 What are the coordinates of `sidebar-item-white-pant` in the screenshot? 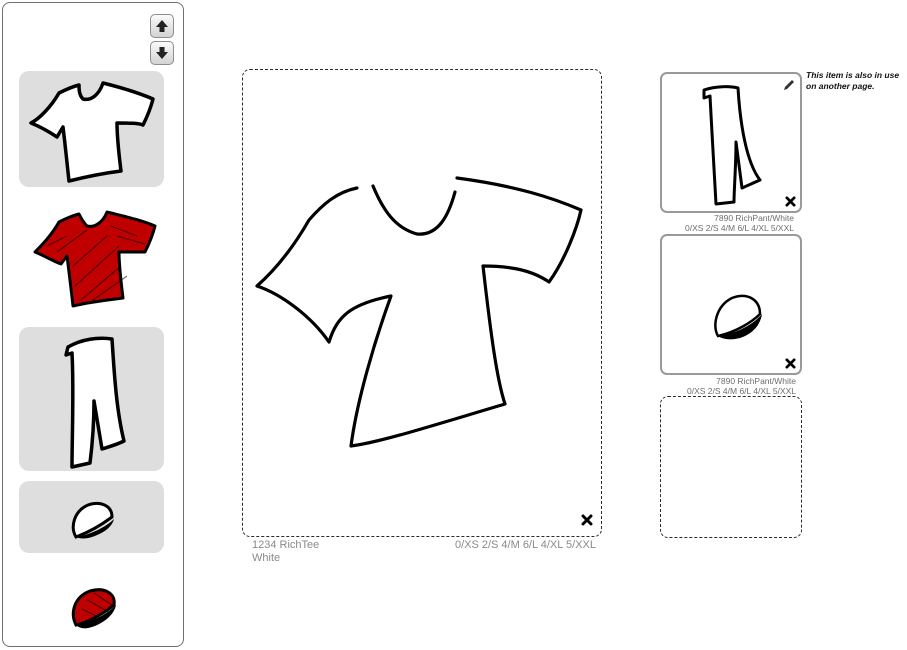 It's located at (91, 399).